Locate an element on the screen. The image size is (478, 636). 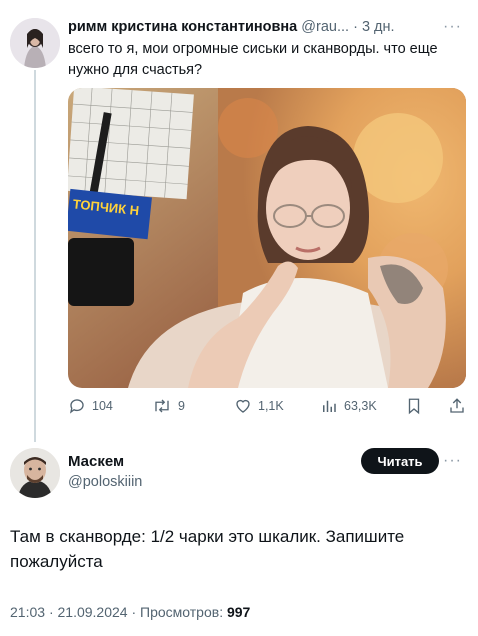
reply-author-name: Маскем is located at coordinates (96, 461).